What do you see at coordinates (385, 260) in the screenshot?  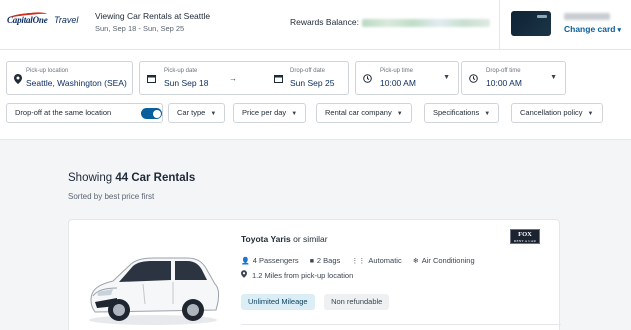 I see `spec-label: Automatic` at bounding box center [385, 260].